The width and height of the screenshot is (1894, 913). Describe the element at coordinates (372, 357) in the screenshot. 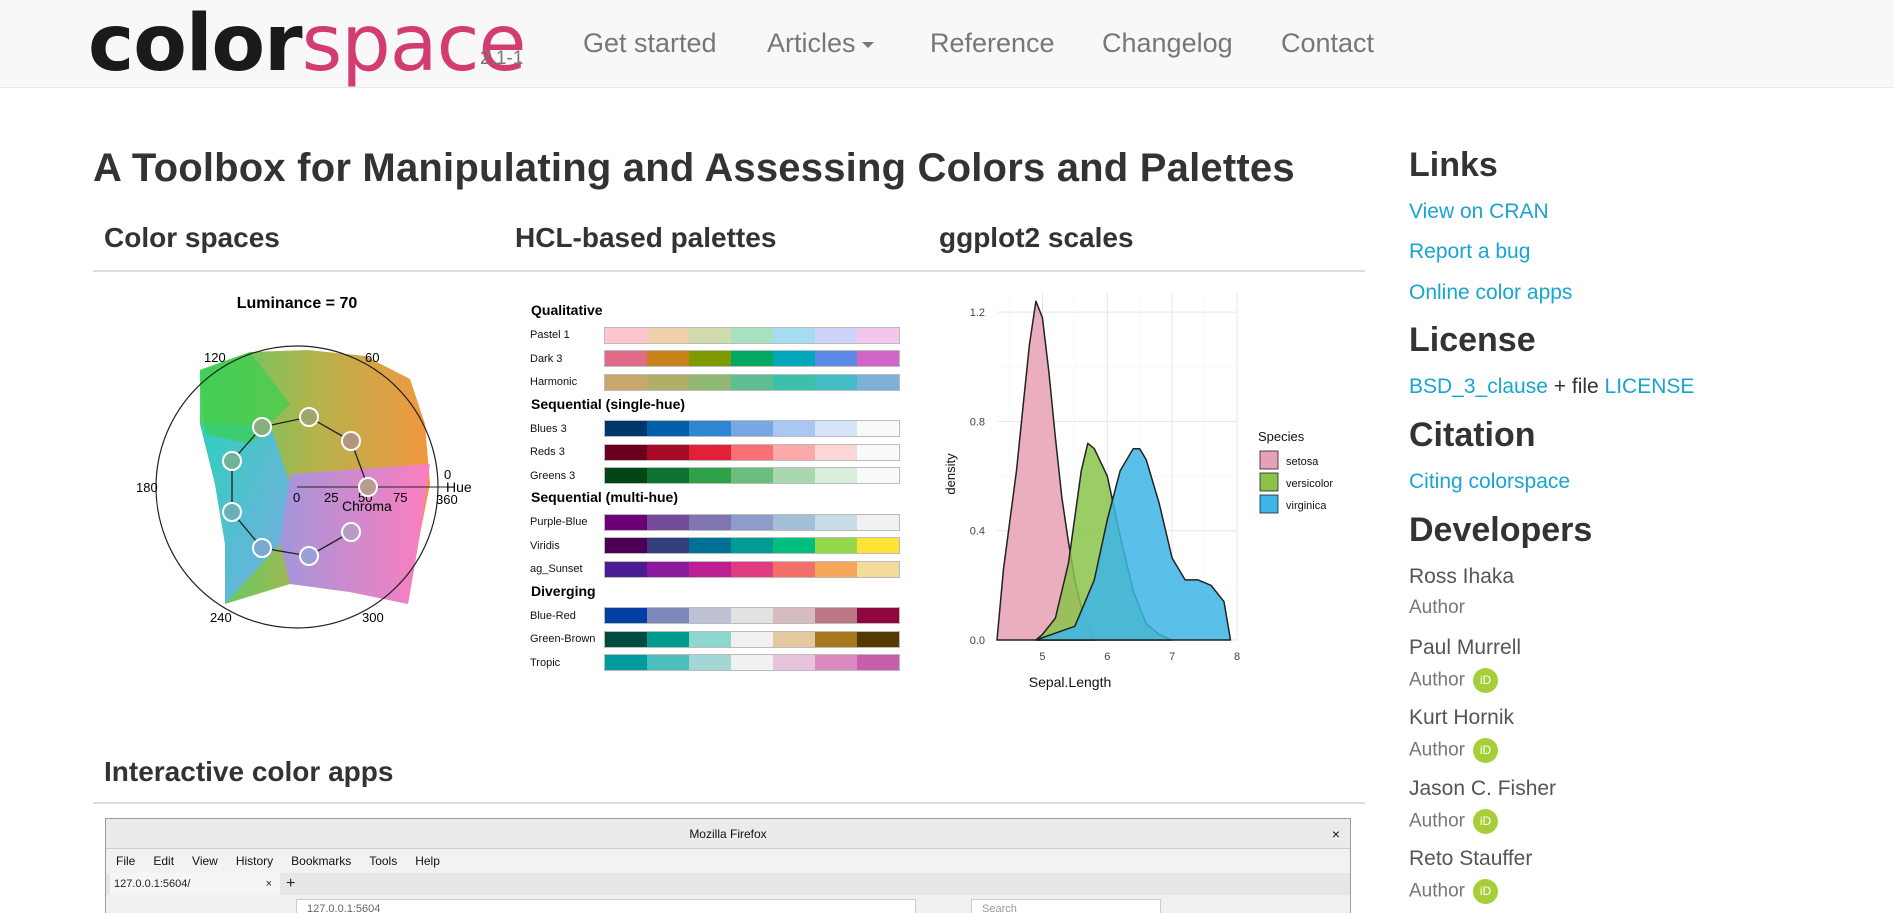

I see `hue-tick: 60` at that location.